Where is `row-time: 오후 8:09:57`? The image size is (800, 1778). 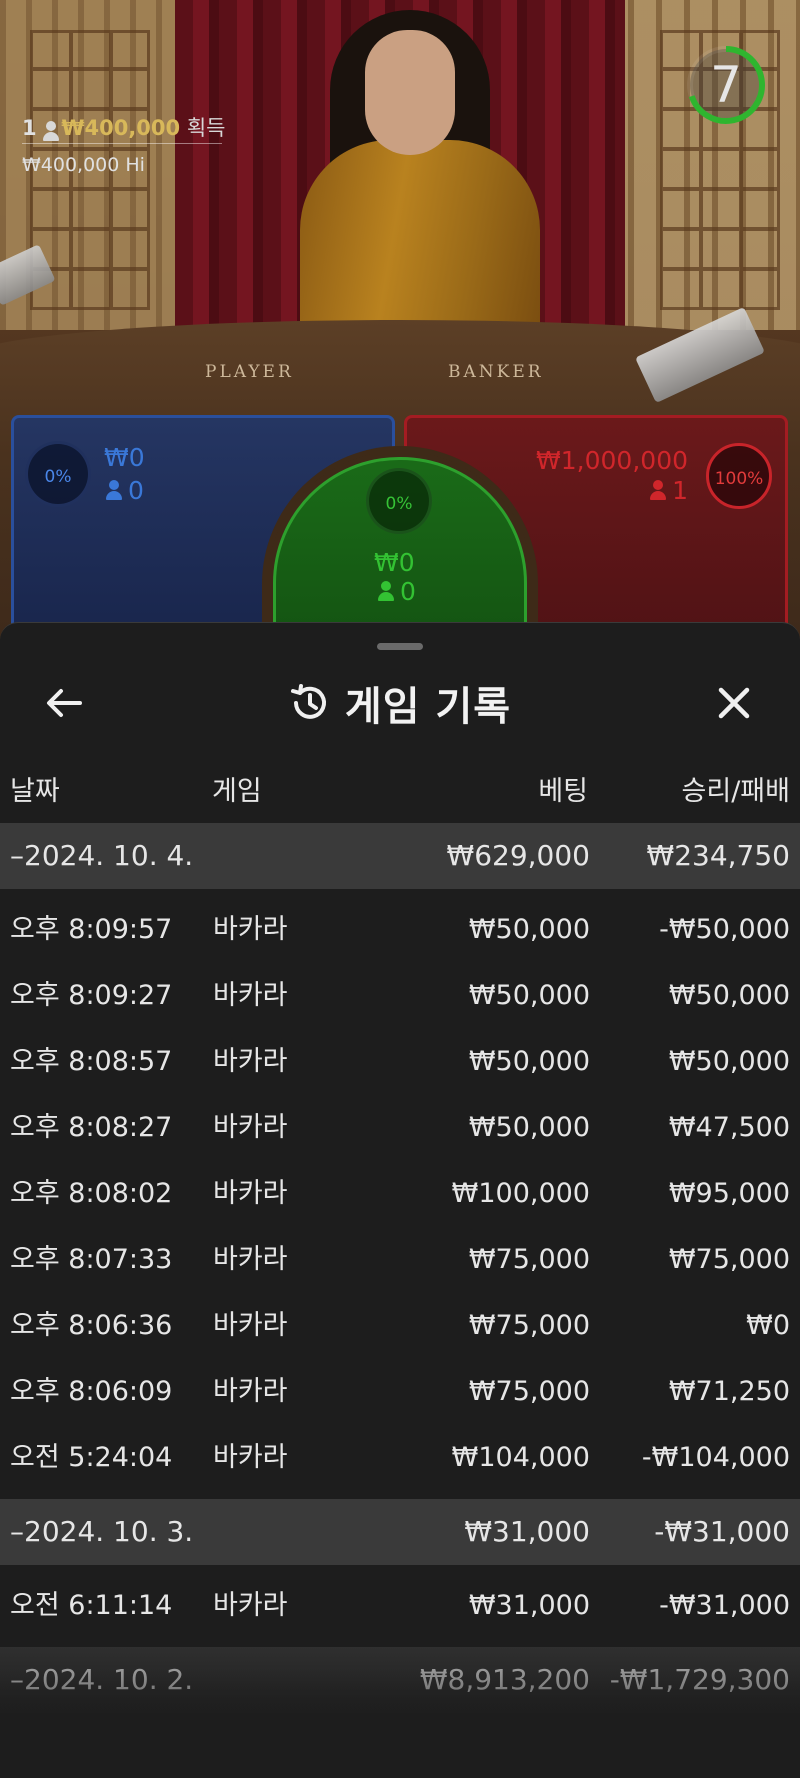
row-time: 오후 8:09:57 is located at coordinates (91, 929).